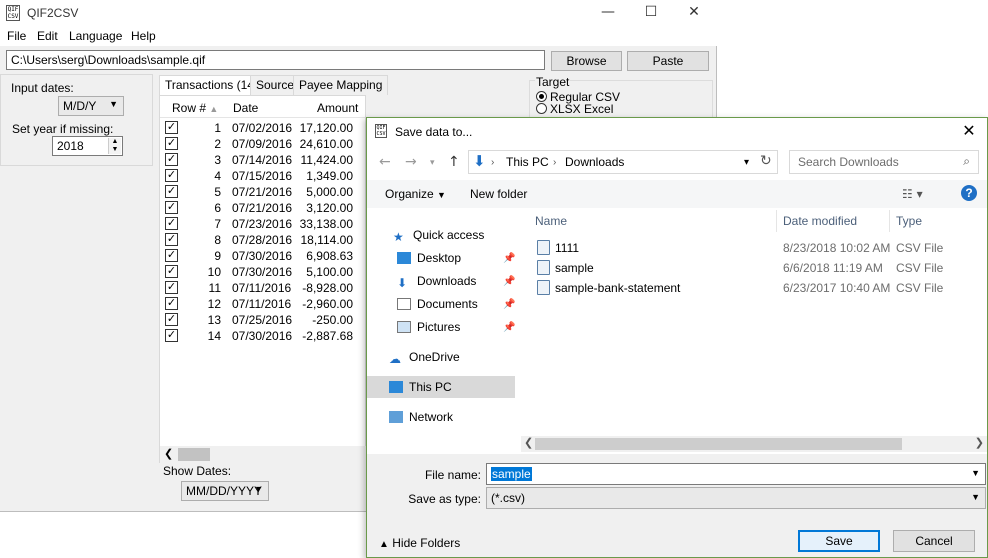 Image resolution: width=988 pixels, height=558 pixels. What do you see at coordinates (736, 498) in the screenshot?
I see `save-as-type-select: (*.csv) ▼` at bounding box center [736, 498].